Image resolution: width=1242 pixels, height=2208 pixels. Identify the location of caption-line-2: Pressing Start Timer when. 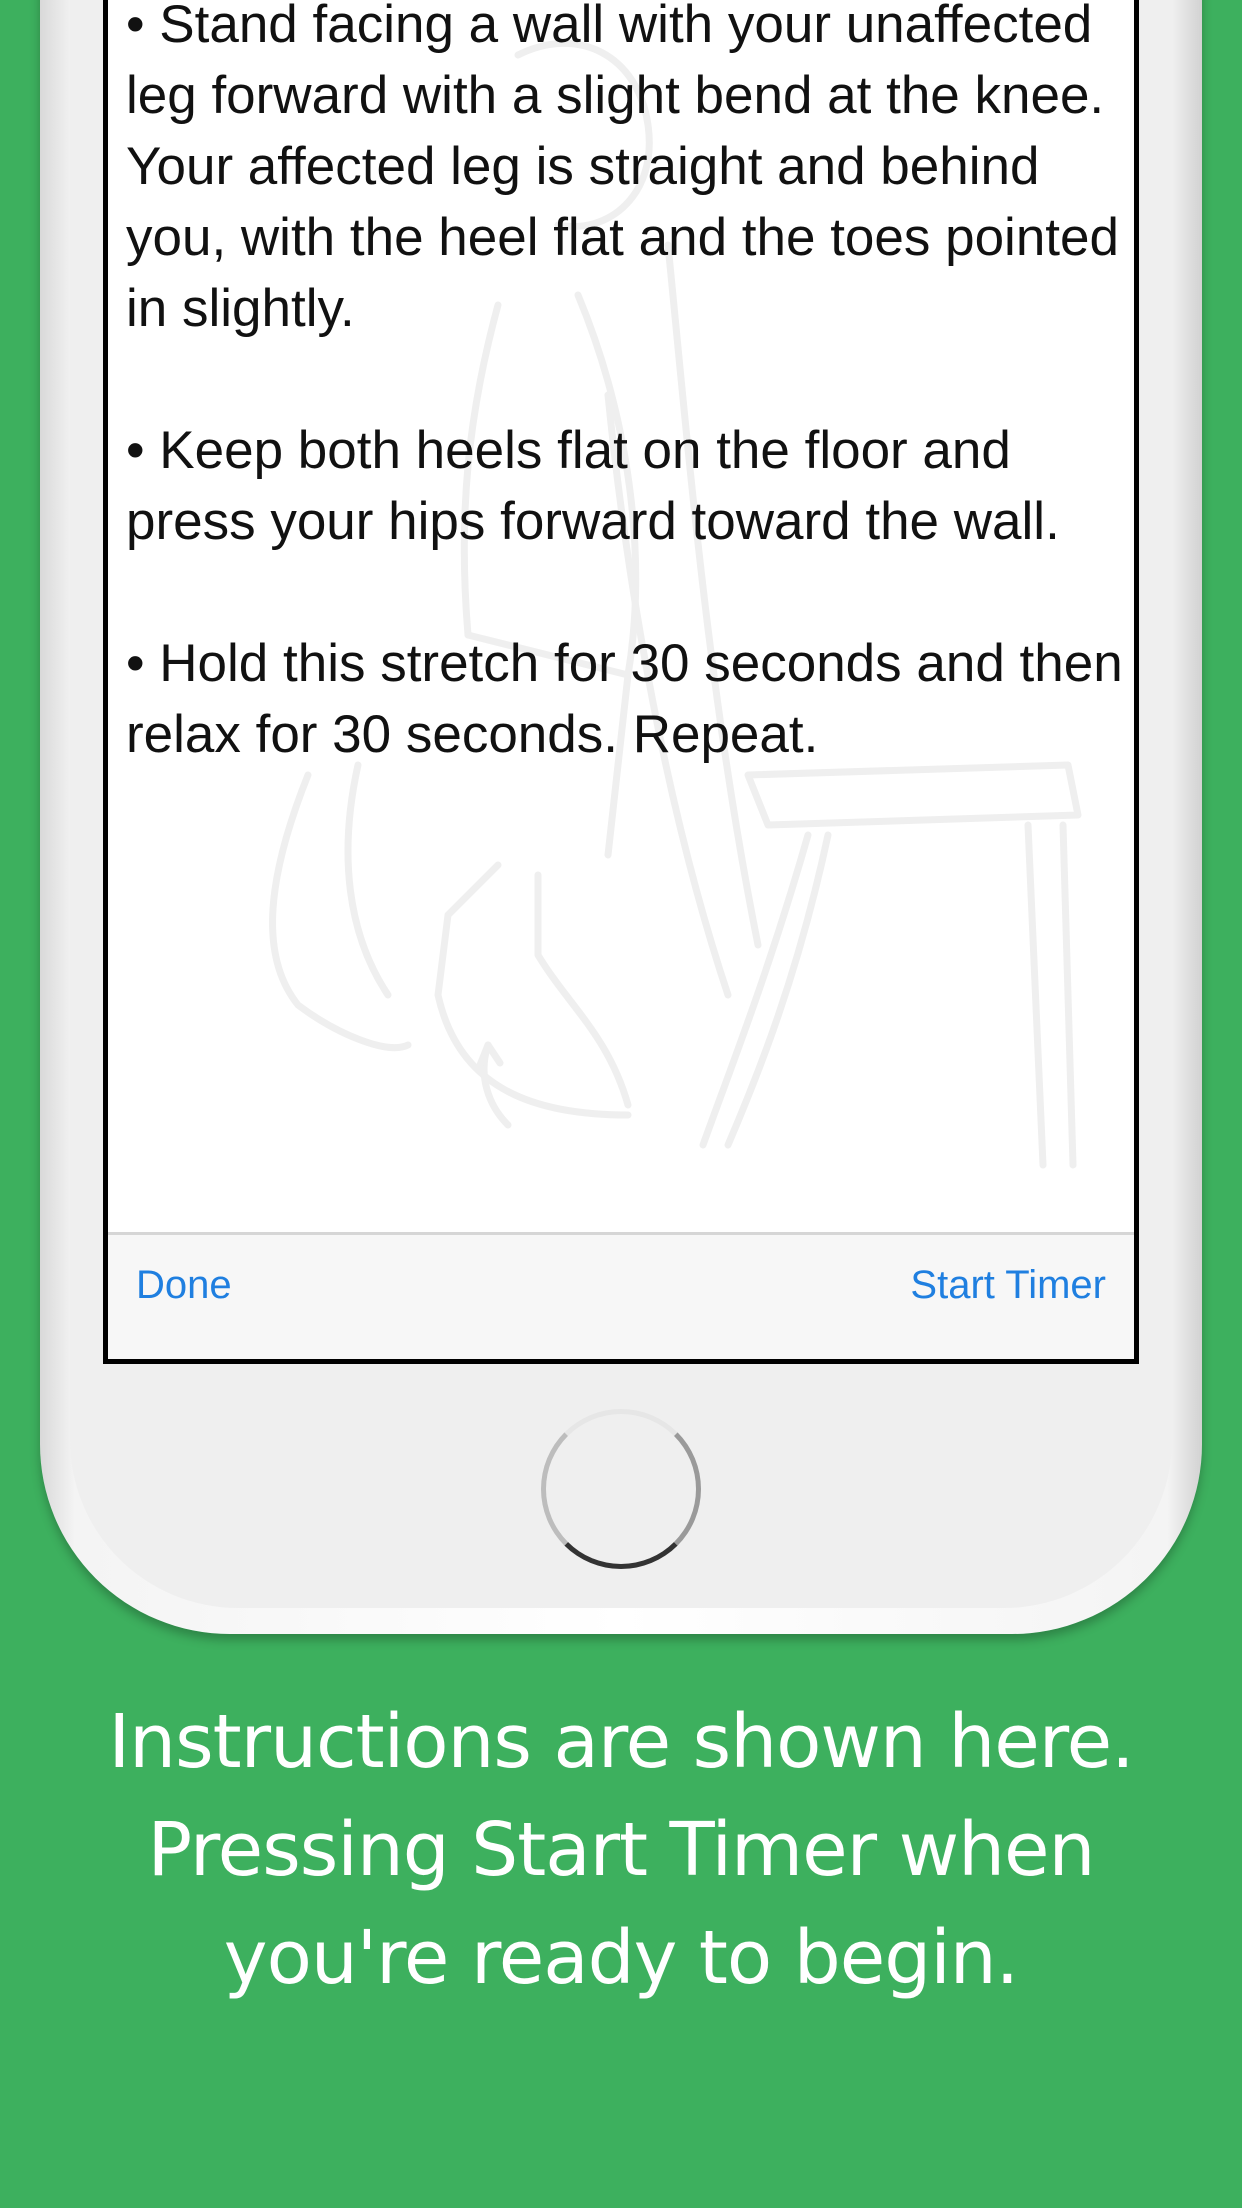
(621, 1850).